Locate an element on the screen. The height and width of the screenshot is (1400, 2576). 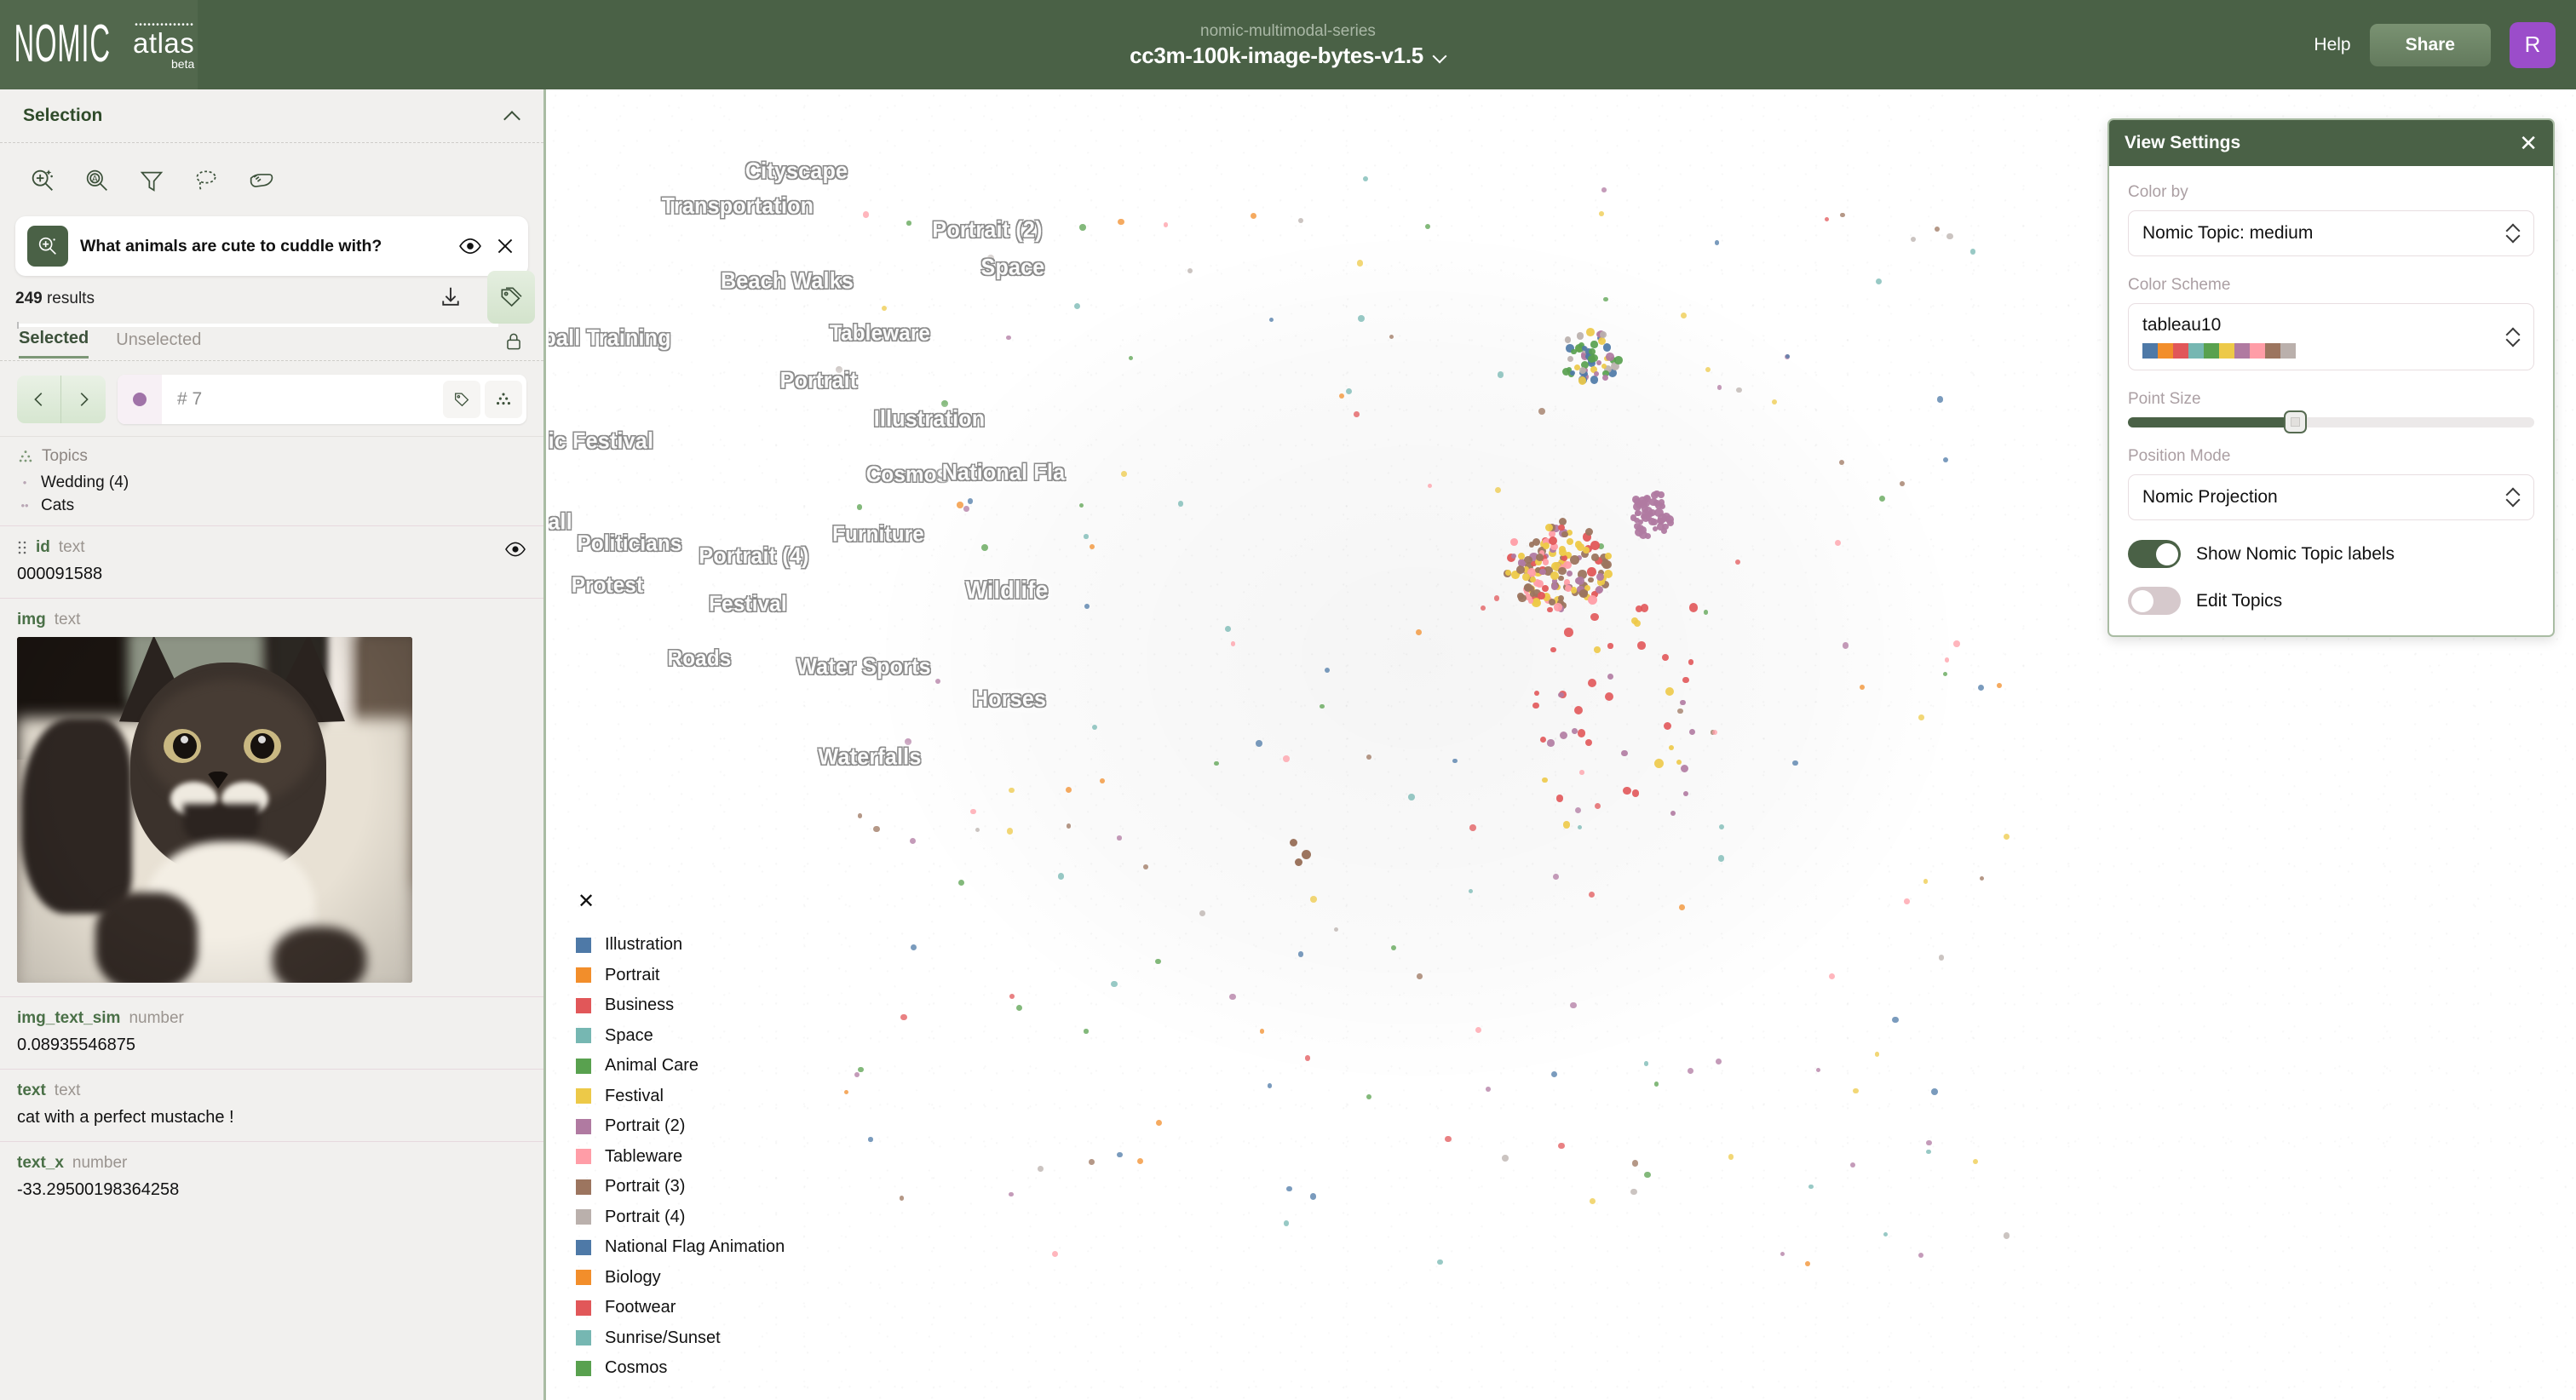
map-name-label: cc3m-100k-image-bytes-v1.5 is located at coordinates (1277, 56).